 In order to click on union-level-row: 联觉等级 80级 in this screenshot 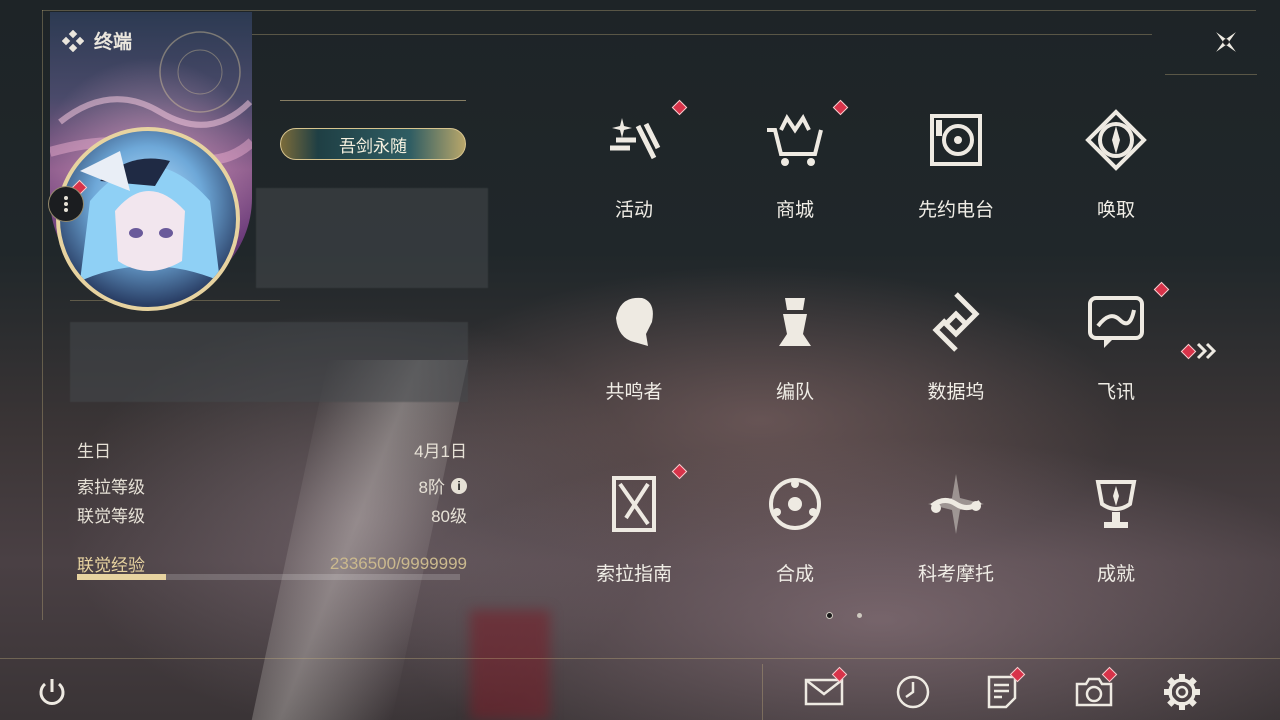, I will do `click(272, 514)`.